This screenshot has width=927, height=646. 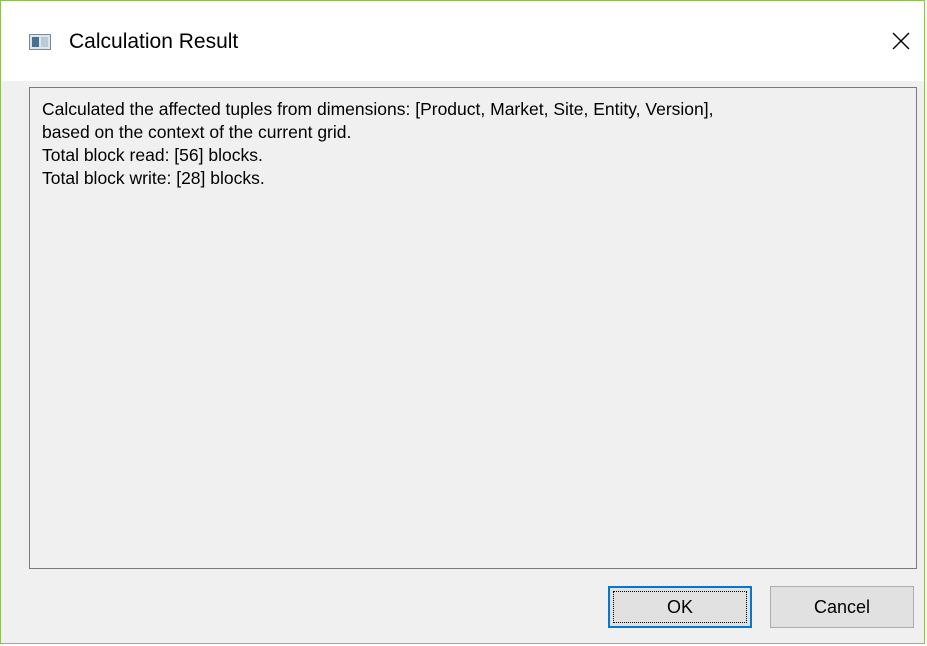 What do you see at coordinates (40, 42) in the screenshot?
I see `app-window-icon` at bounding box center [40, 42].